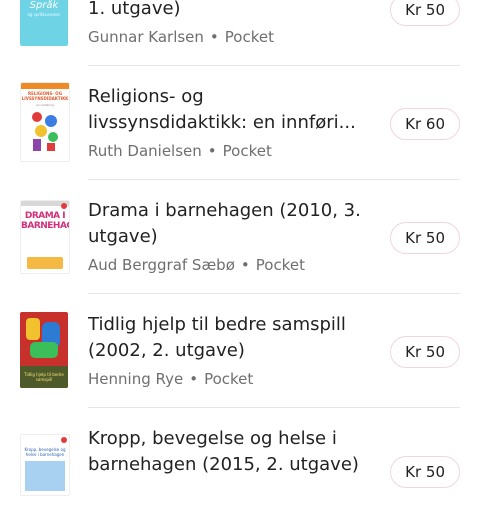 The image size is (480, 522). I want to click on book-meta: Ruth Danielsen • Pocket, so click(180, 151).